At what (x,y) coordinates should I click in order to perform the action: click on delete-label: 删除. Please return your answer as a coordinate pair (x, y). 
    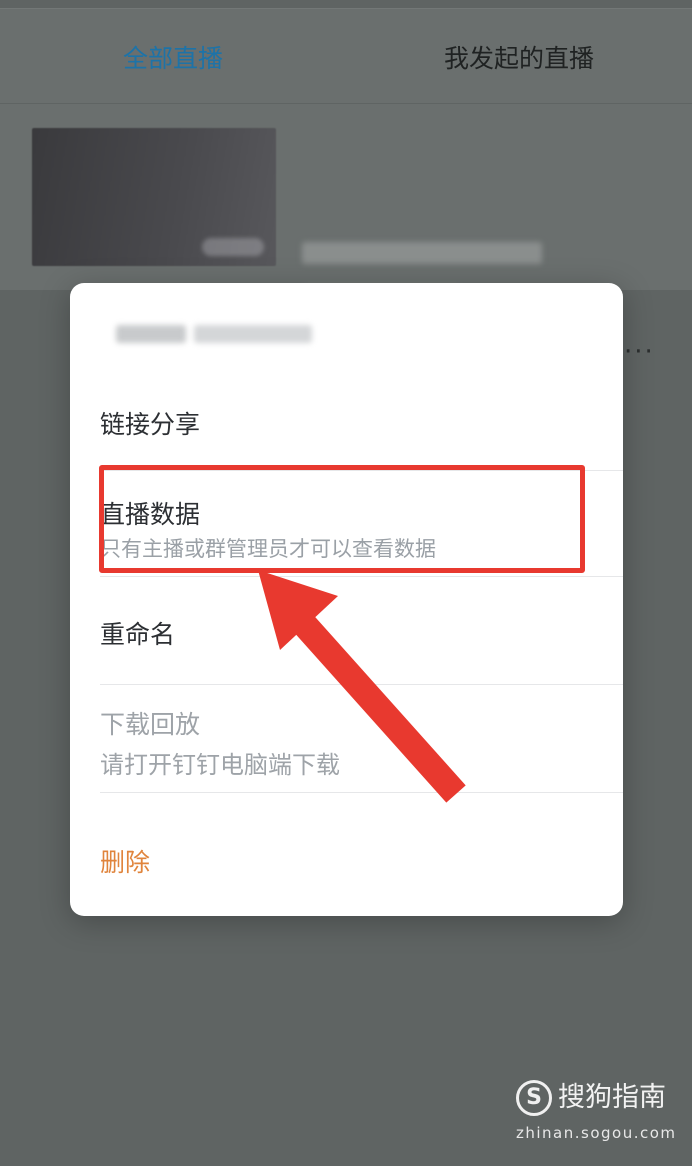
    Looking at the image, I should click on (125, 862).